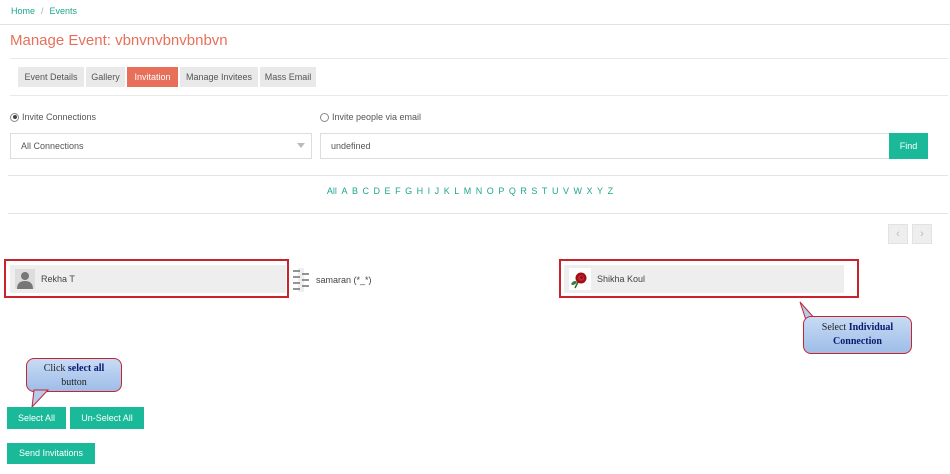  What do you see at coordinates (555, 191) in the screenshot?
I see `alphabet-filter-u: U` at bounding box center [555, 191].